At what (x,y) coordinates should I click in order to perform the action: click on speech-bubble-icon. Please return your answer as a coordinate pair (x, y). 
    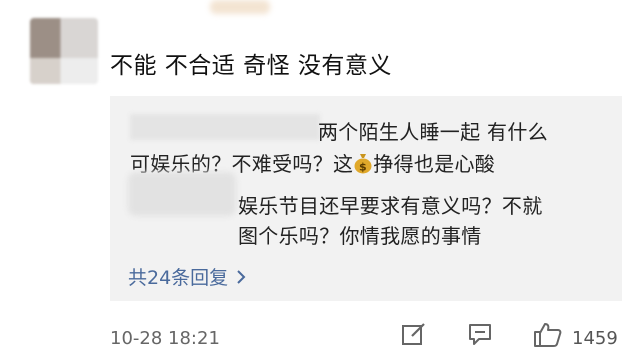
    Looking at the image, I should click on (480, 334).